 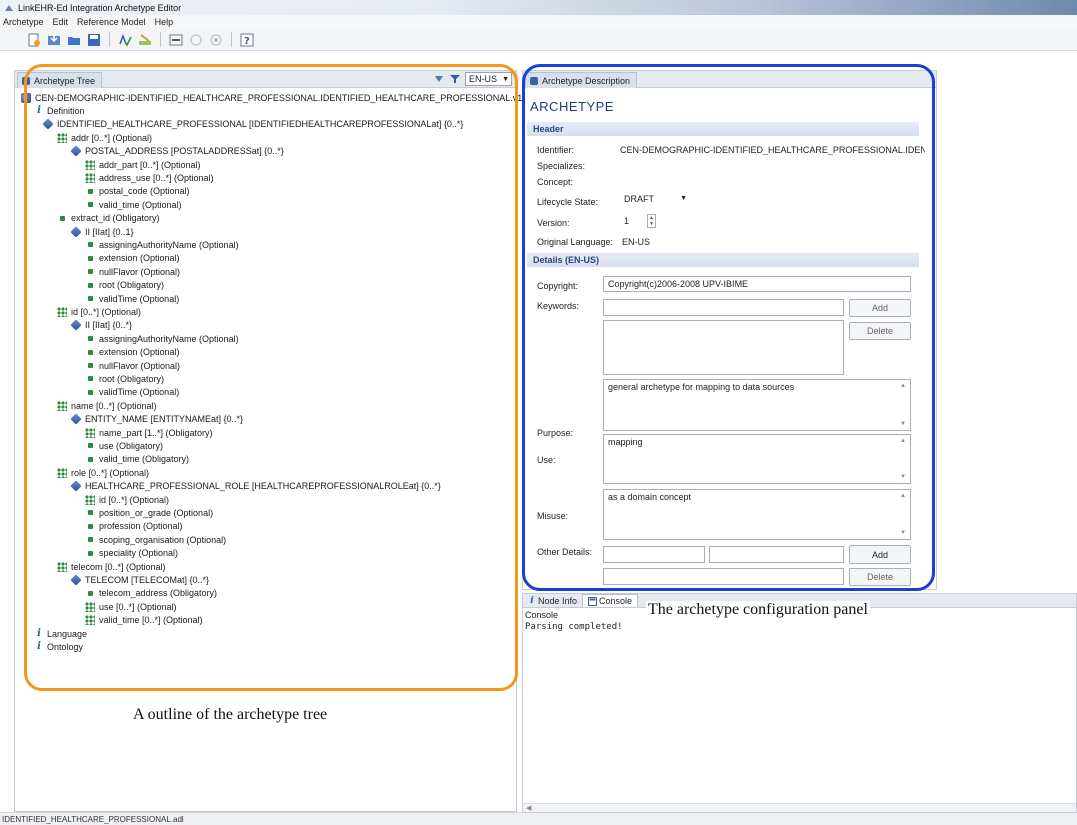 What do you see at coordinates (59, 110) in the screenshot?
I see `tree-node: i Definition` at bounding box center [59, 110].